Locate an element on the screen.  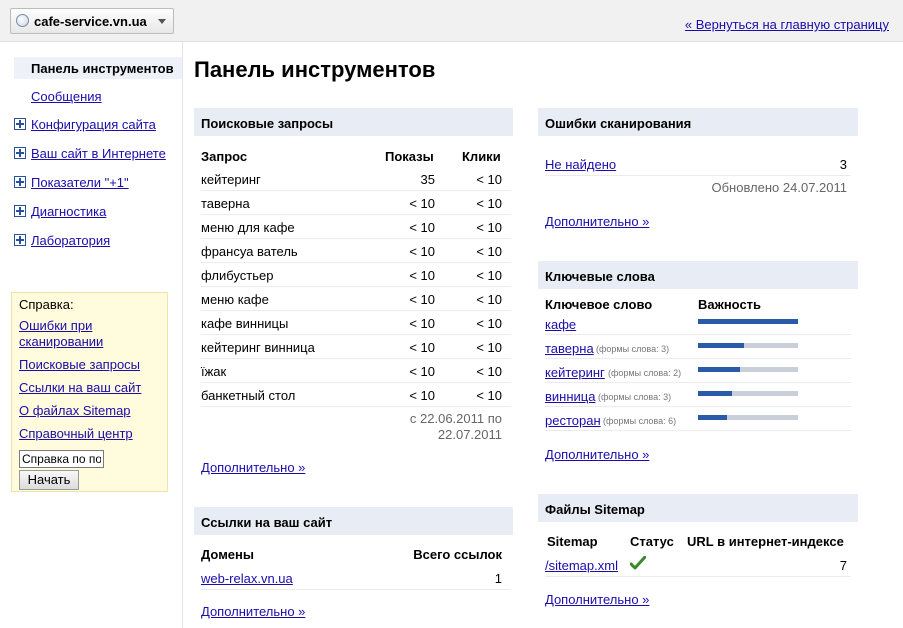
sitemaps-header: Файлы Sitemap is located at coordinates (698, 508).